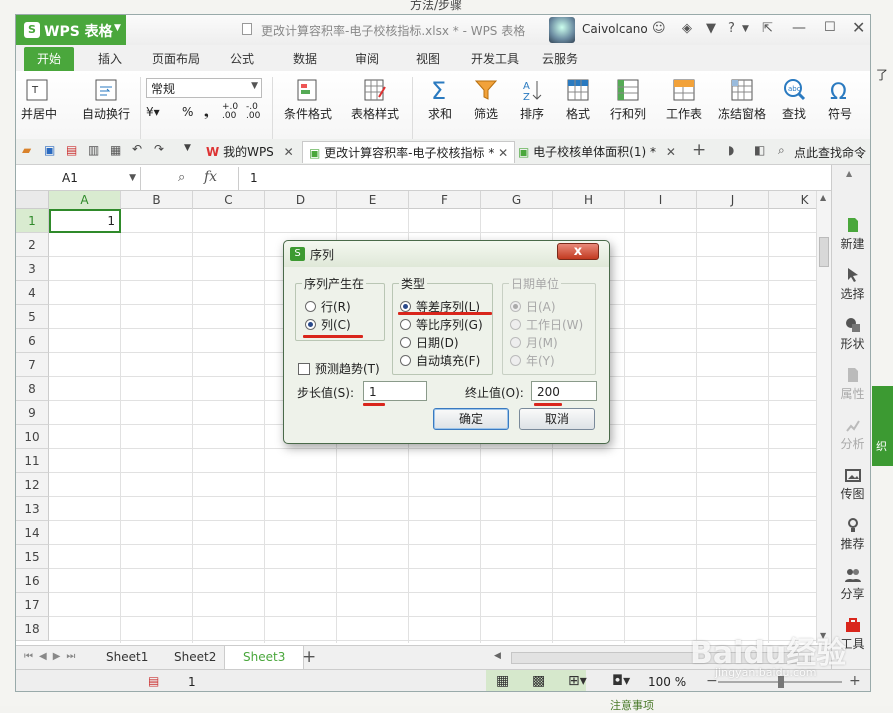 The image size is (893, 713). What do you see at coordinates (32, 200) in the screenshot?
I see `select-all-corner` at bounding box center [32, 200].